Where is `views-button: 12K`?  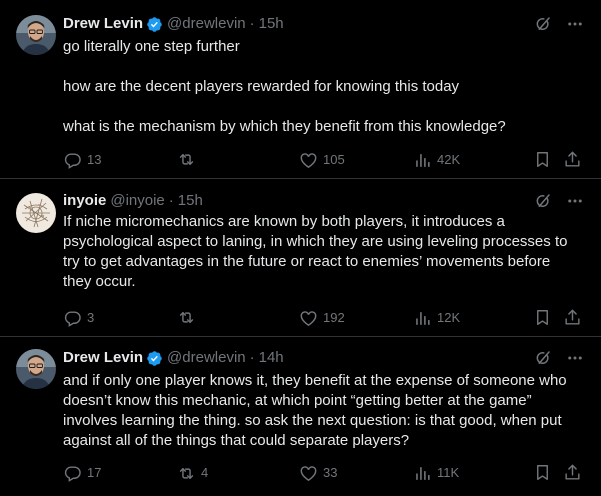
views-button: 12K is located at coordinates (436, 318).